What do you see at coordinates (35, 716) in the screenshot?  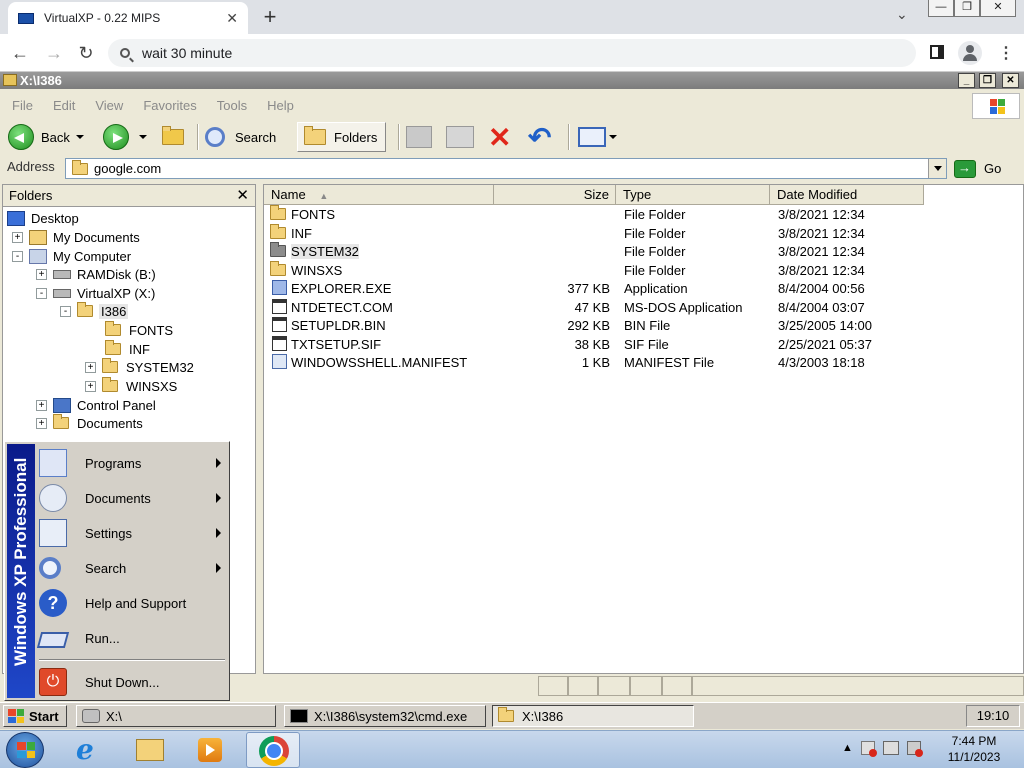 I see `start-button: Start` at bounding box center [35, 716].